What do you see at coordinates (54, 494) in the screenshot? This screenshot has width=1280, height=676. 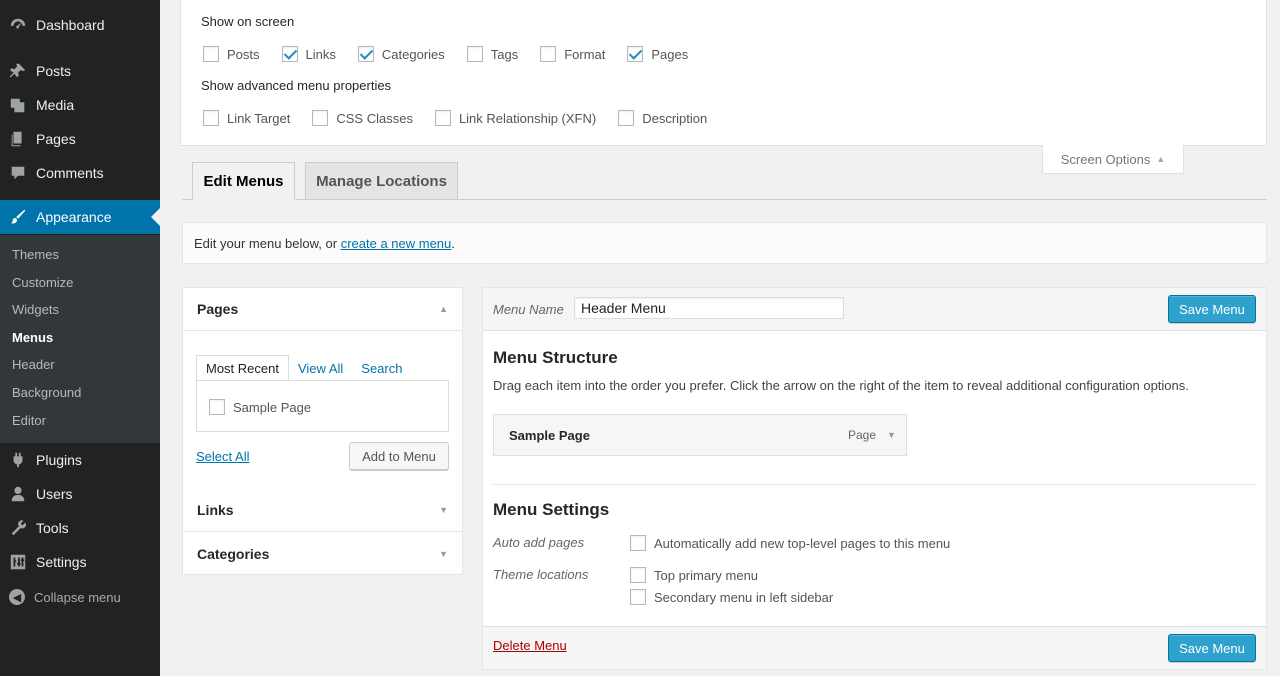 I see `sidebar-item-label: Users` at bounding box center [54, 494].